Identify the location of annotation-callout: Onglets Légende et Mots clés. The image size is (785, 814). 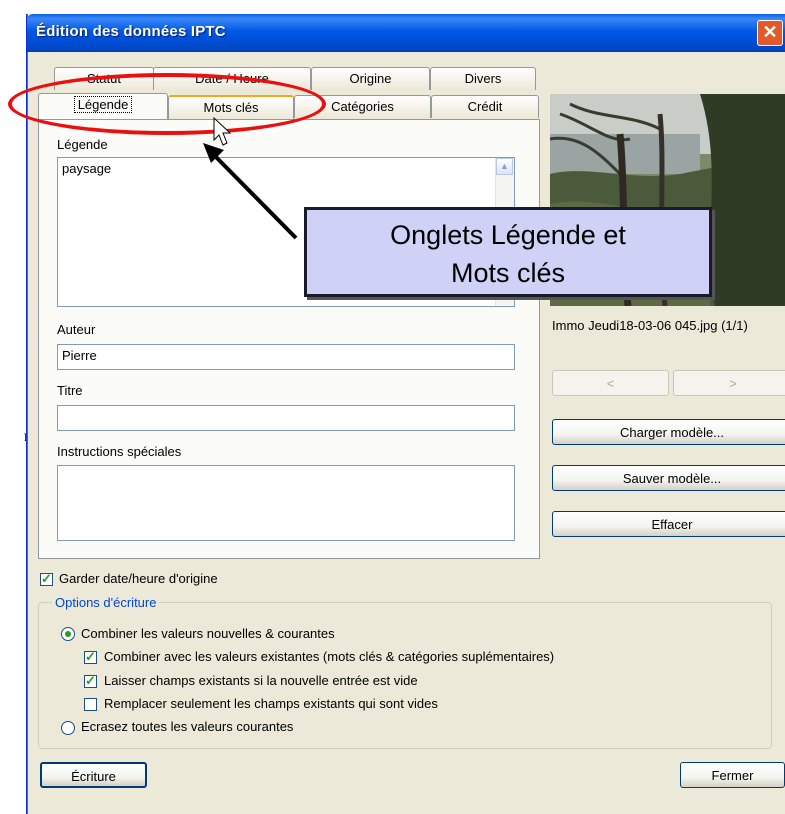
(508, 252).